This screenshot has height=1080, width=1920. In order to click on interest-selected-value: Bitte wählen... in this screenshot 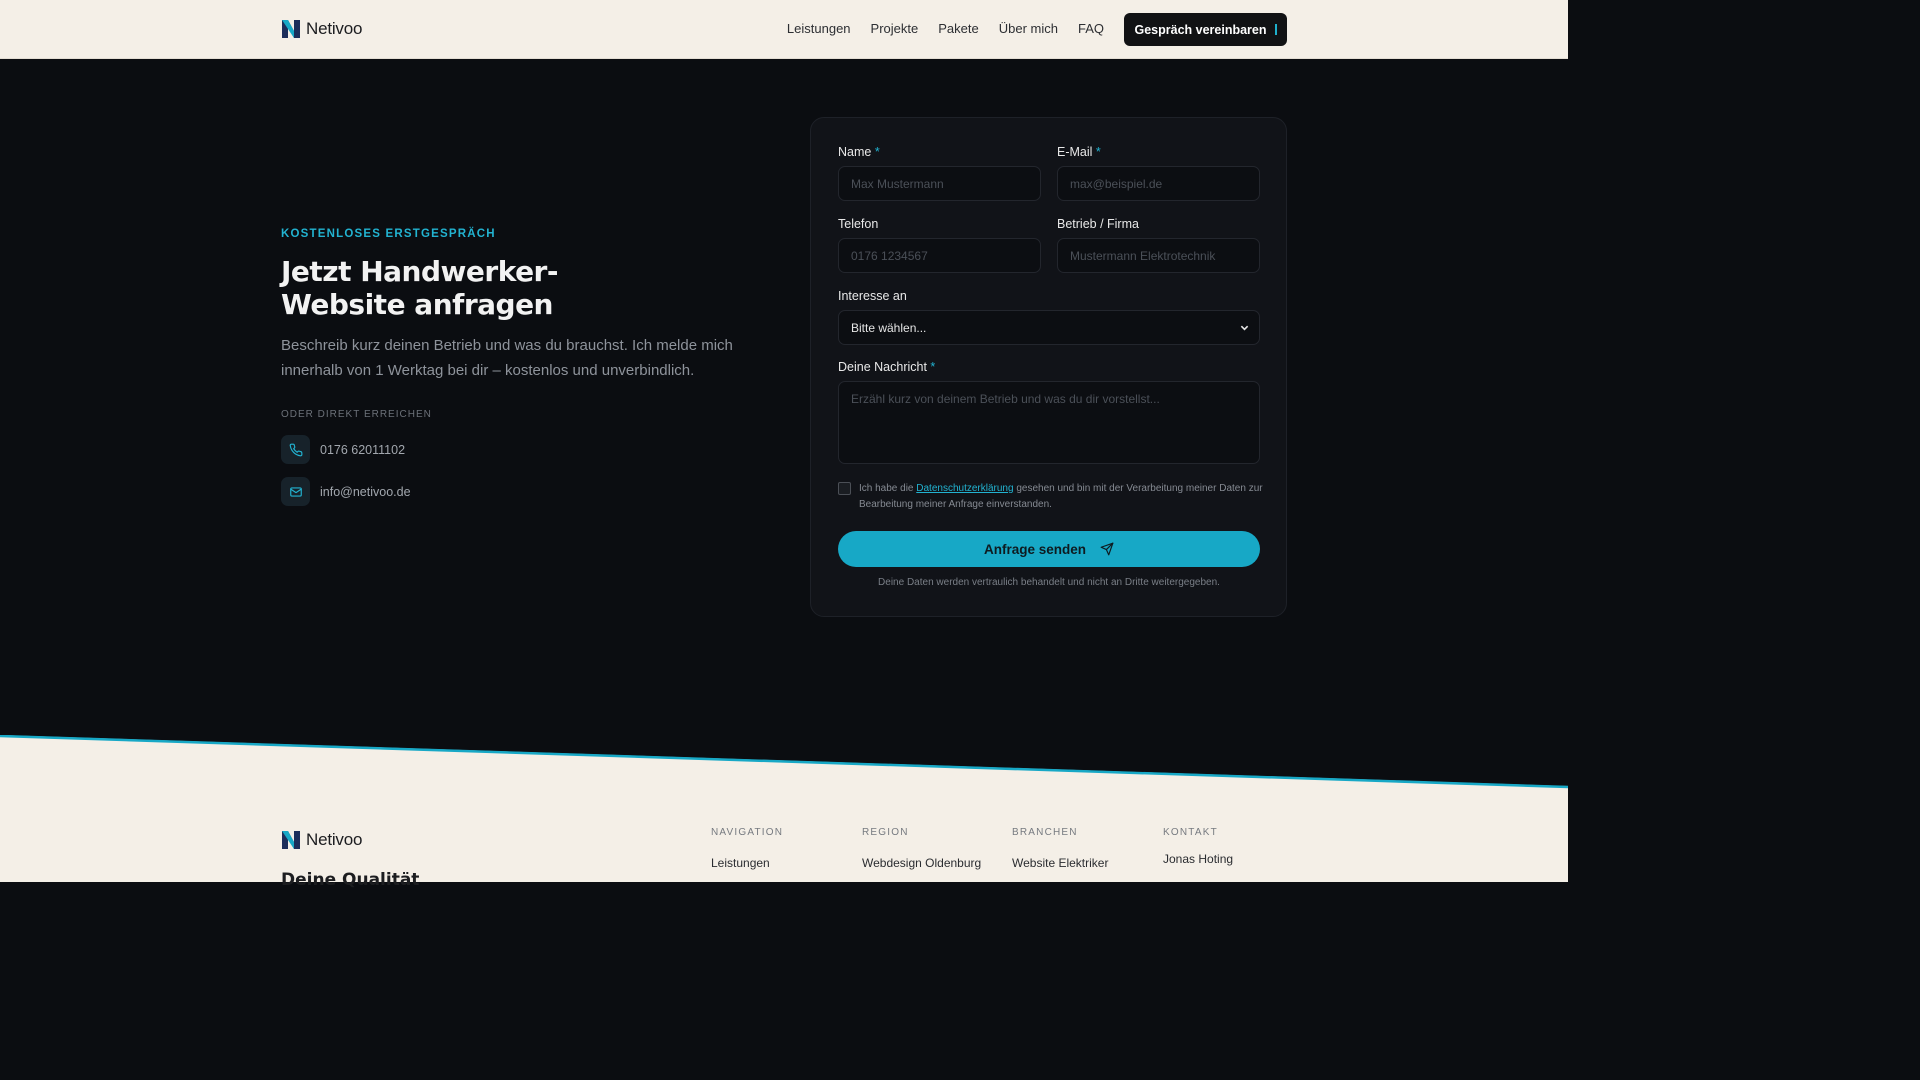, I will do `click(889, 327)`.